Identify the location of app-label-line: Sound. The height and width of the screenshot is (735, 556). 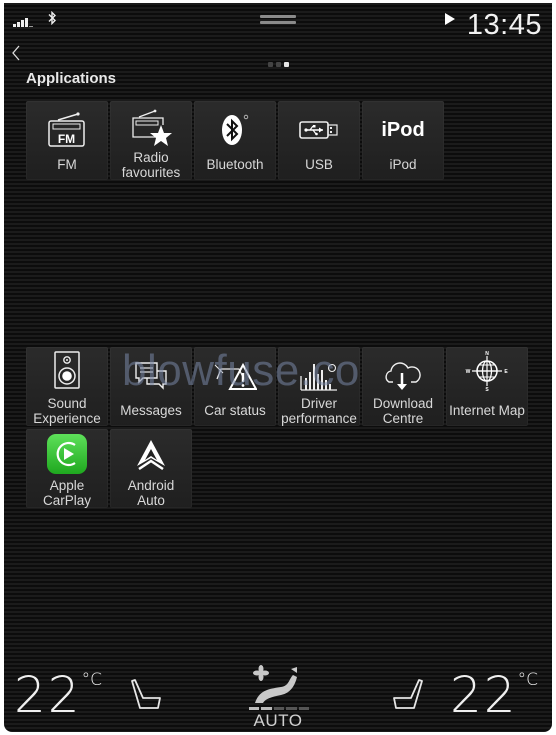
(67, 403).